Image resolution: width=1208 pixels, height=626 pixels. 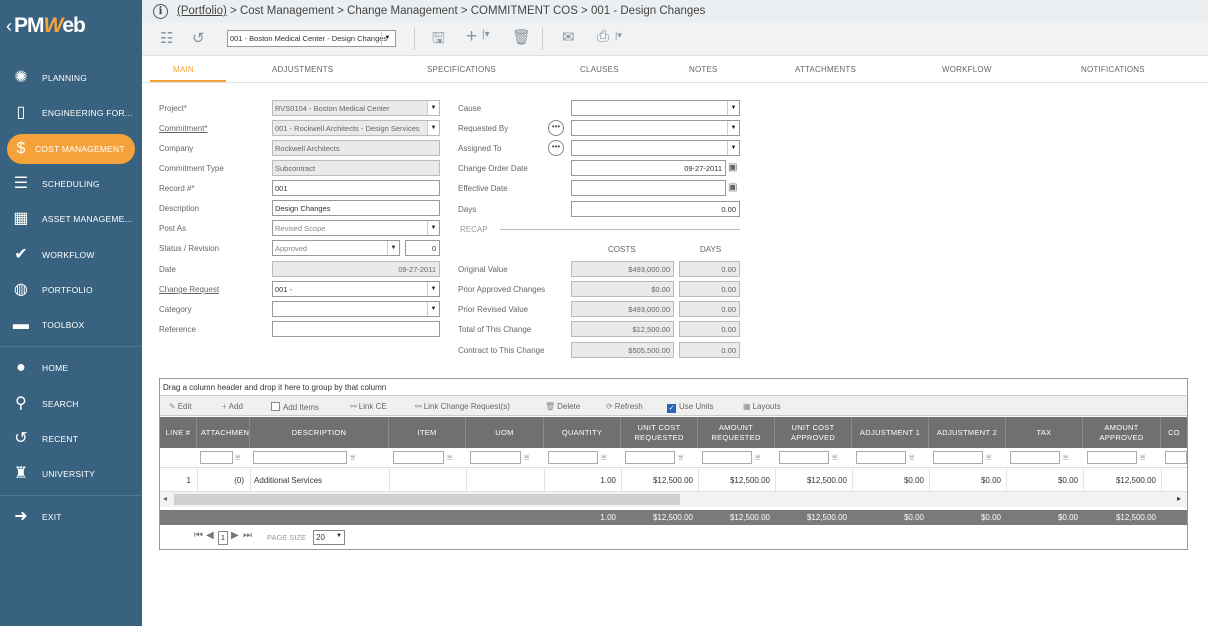 I want to click on info-icon: i, so click(x=160, y=11).